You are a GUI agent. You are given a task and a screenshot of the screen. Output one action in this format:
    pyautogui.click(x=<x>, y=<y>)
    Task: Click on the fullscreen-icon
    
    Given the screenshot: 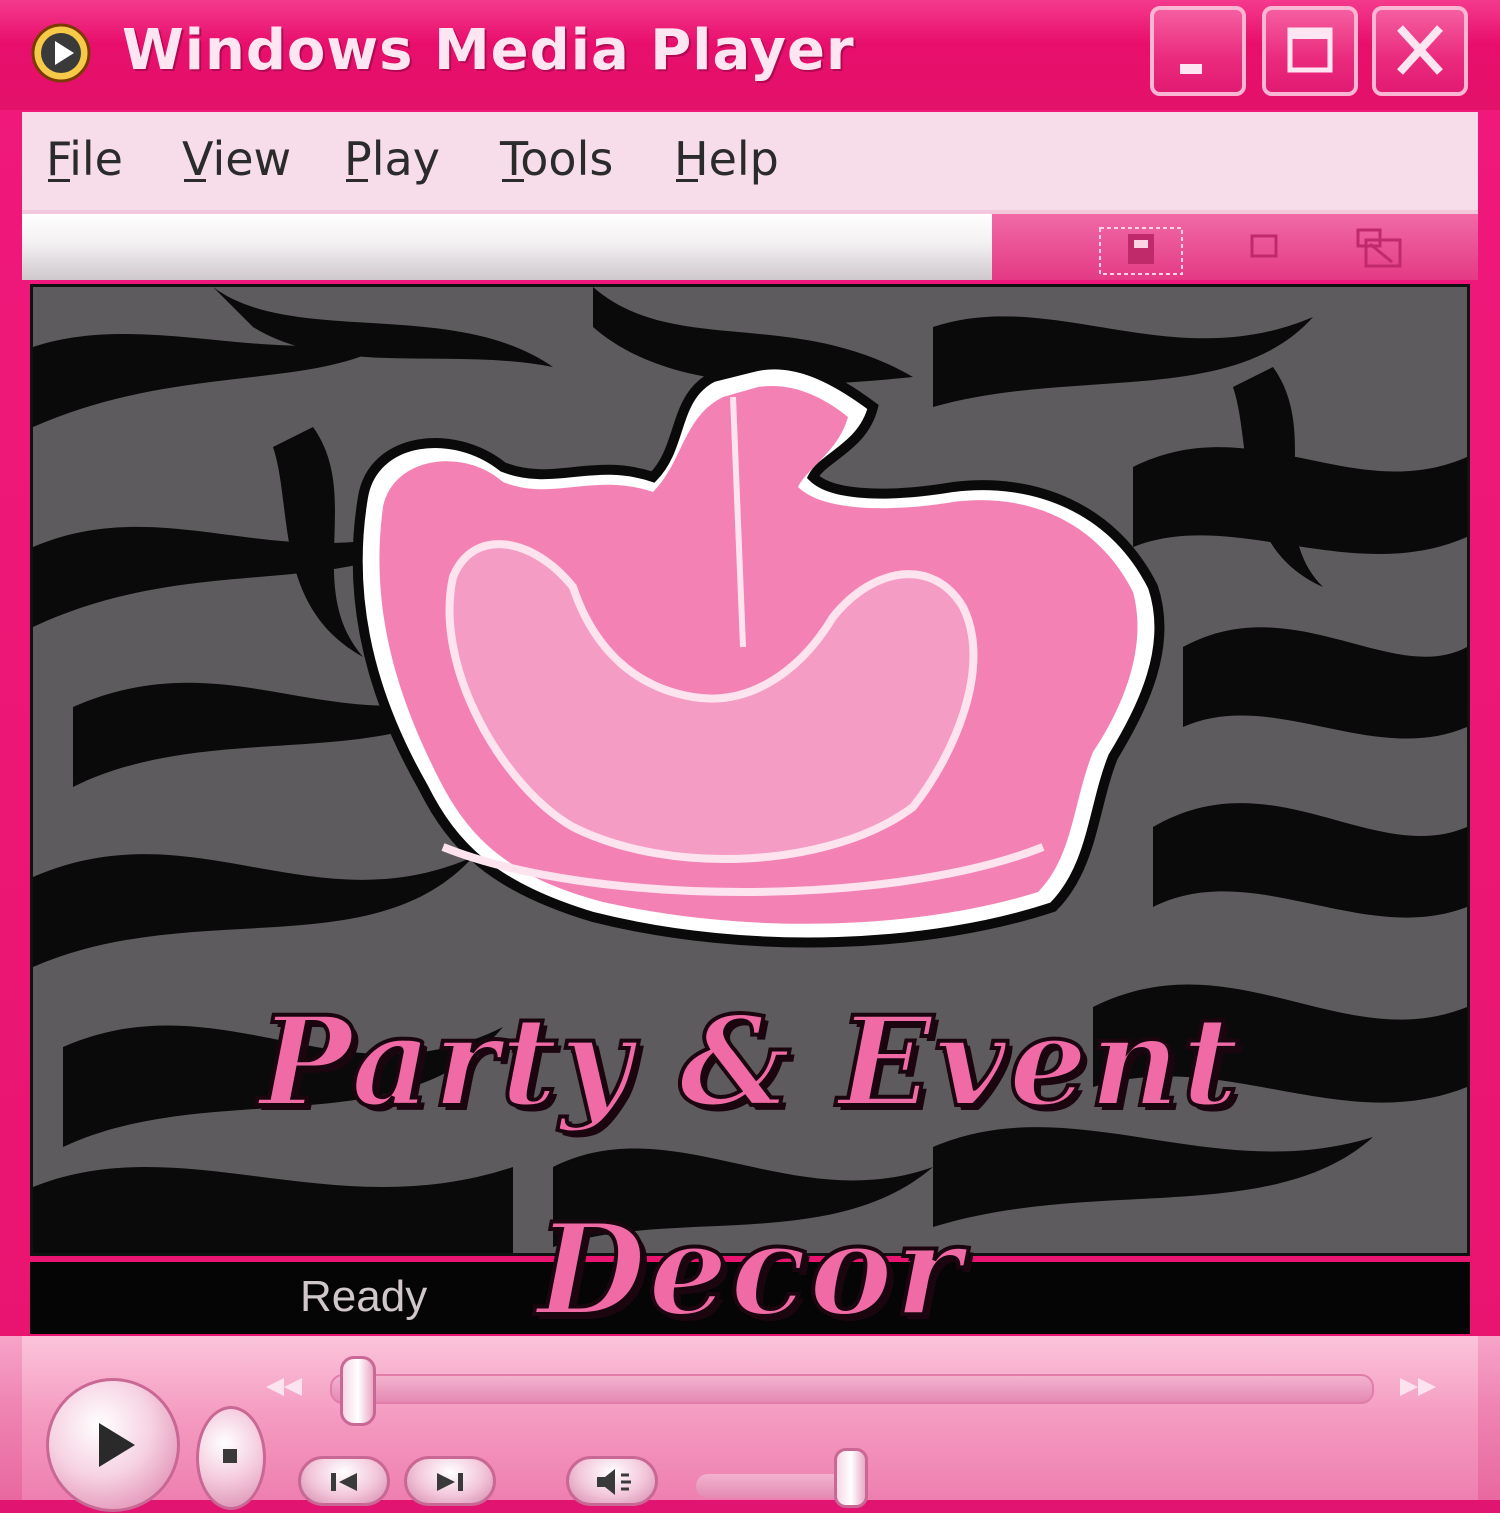 What is the action you would take?
    pyautogui.click(x=1382, y=248)
    